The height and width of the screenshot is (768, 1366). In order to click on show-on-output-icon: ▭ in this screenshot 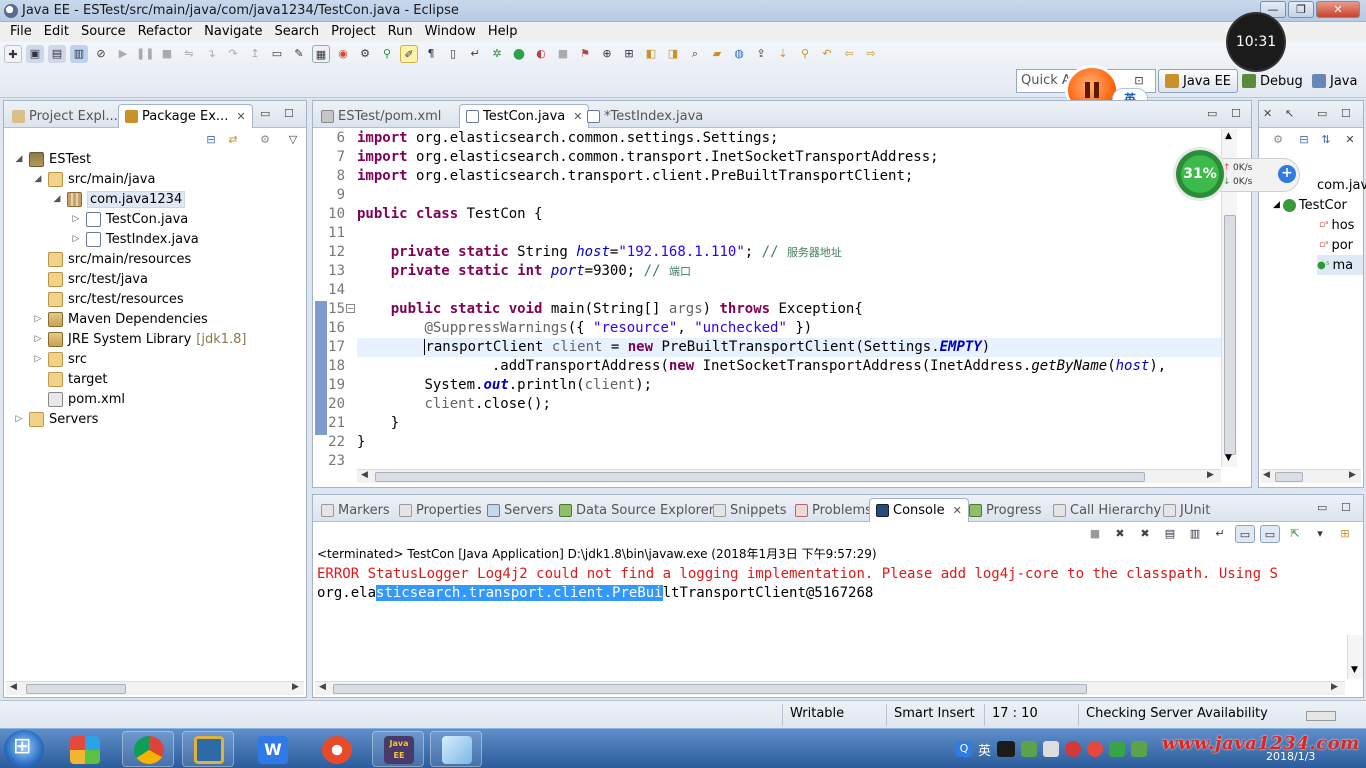, I will do `click(1245, 534)`.